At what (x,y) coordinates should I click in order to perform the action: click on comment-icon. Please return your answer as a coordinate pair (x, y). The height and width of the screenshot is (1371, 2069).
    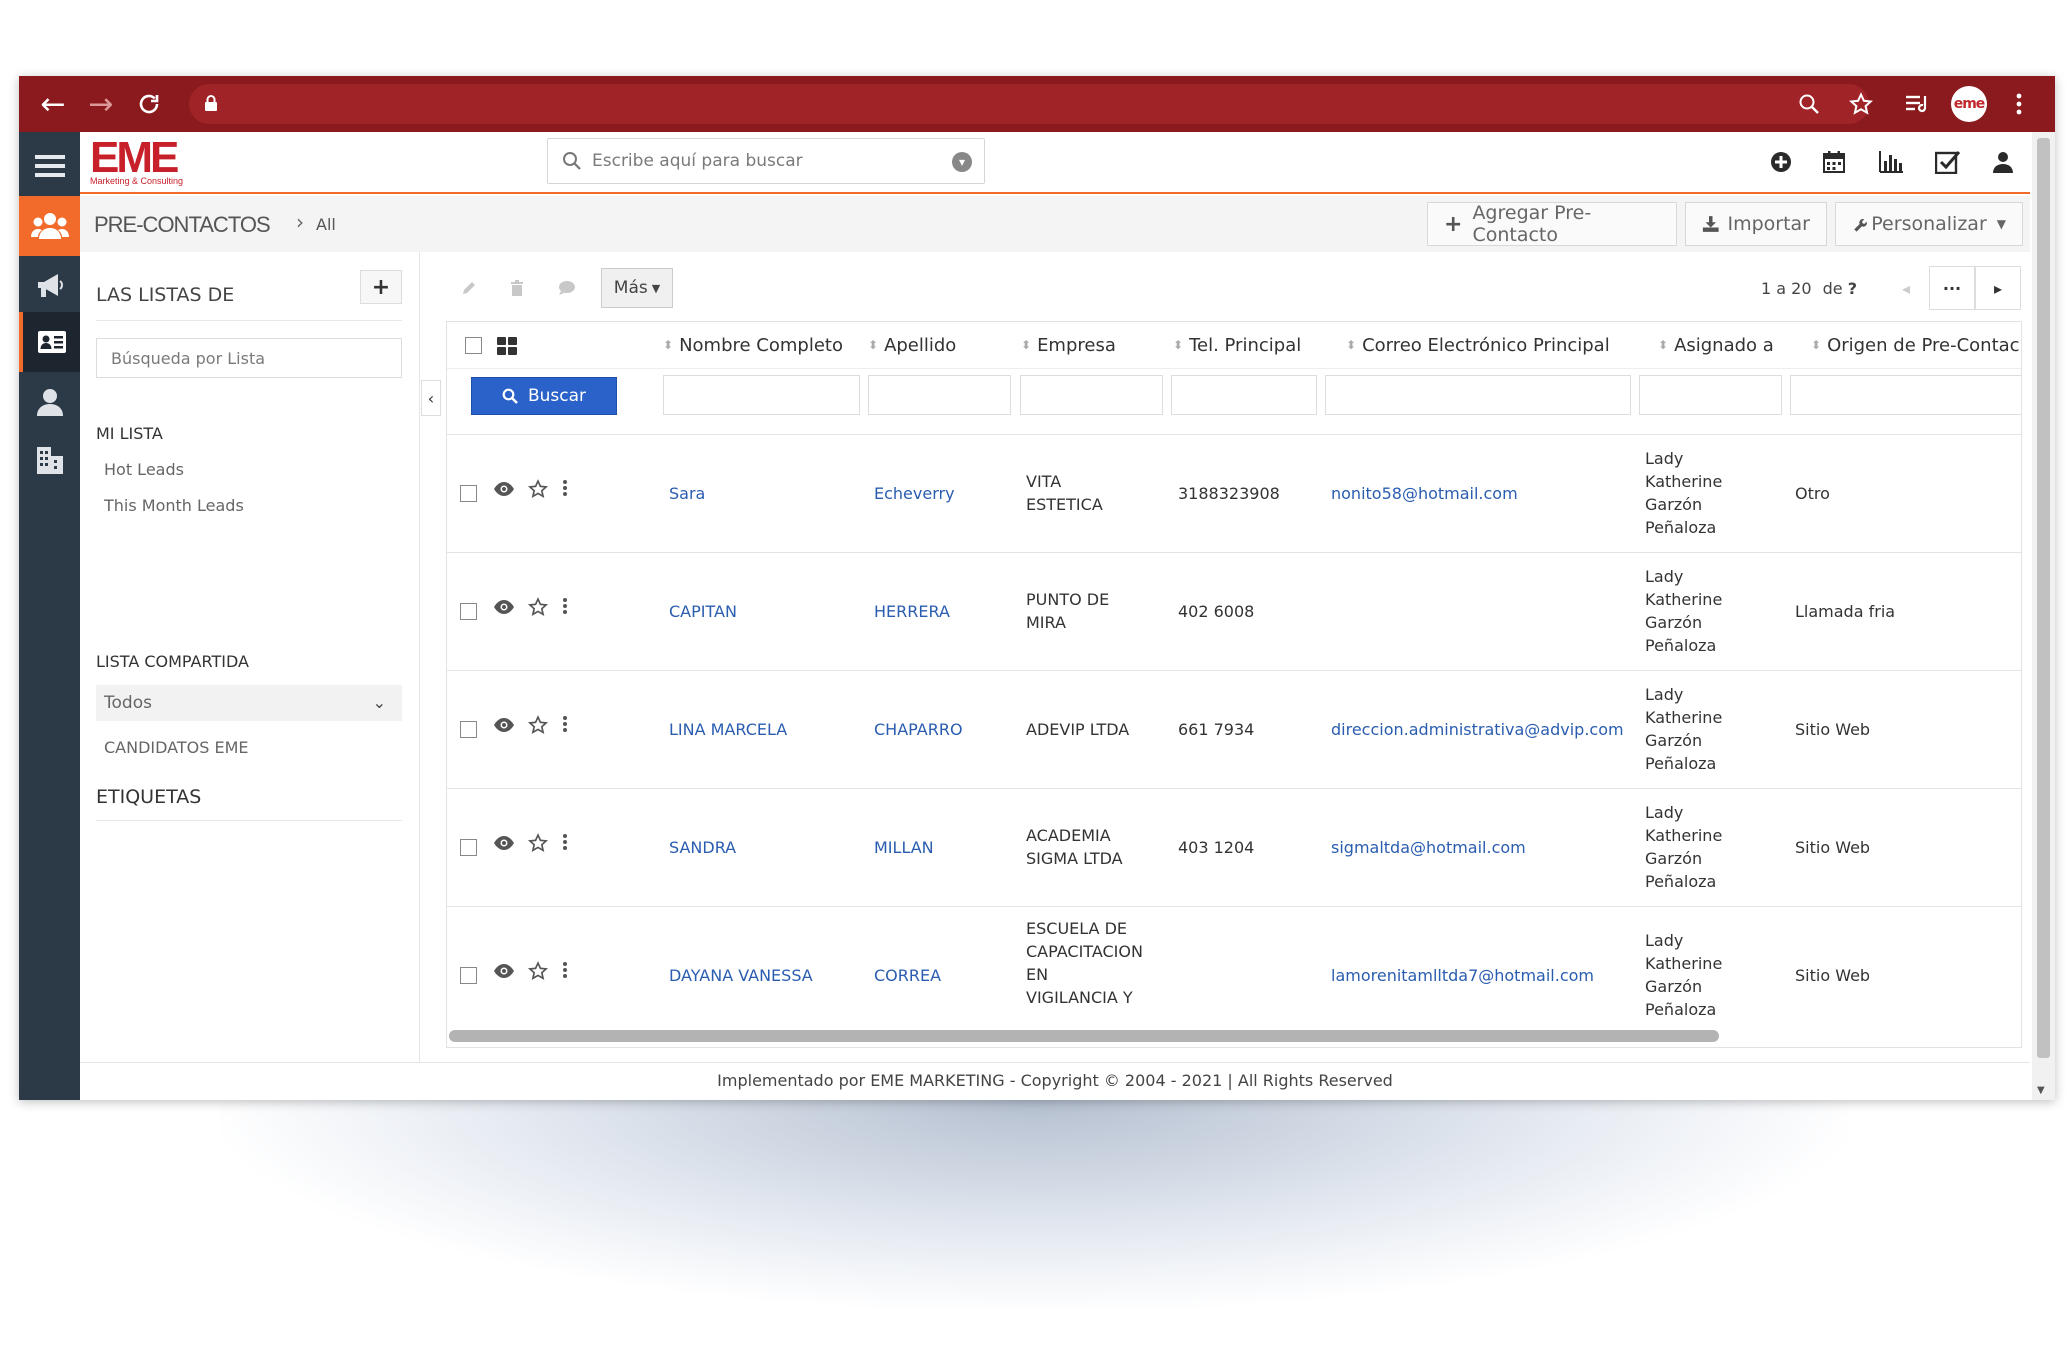
    Looking at the image, I should click on (567, 288).